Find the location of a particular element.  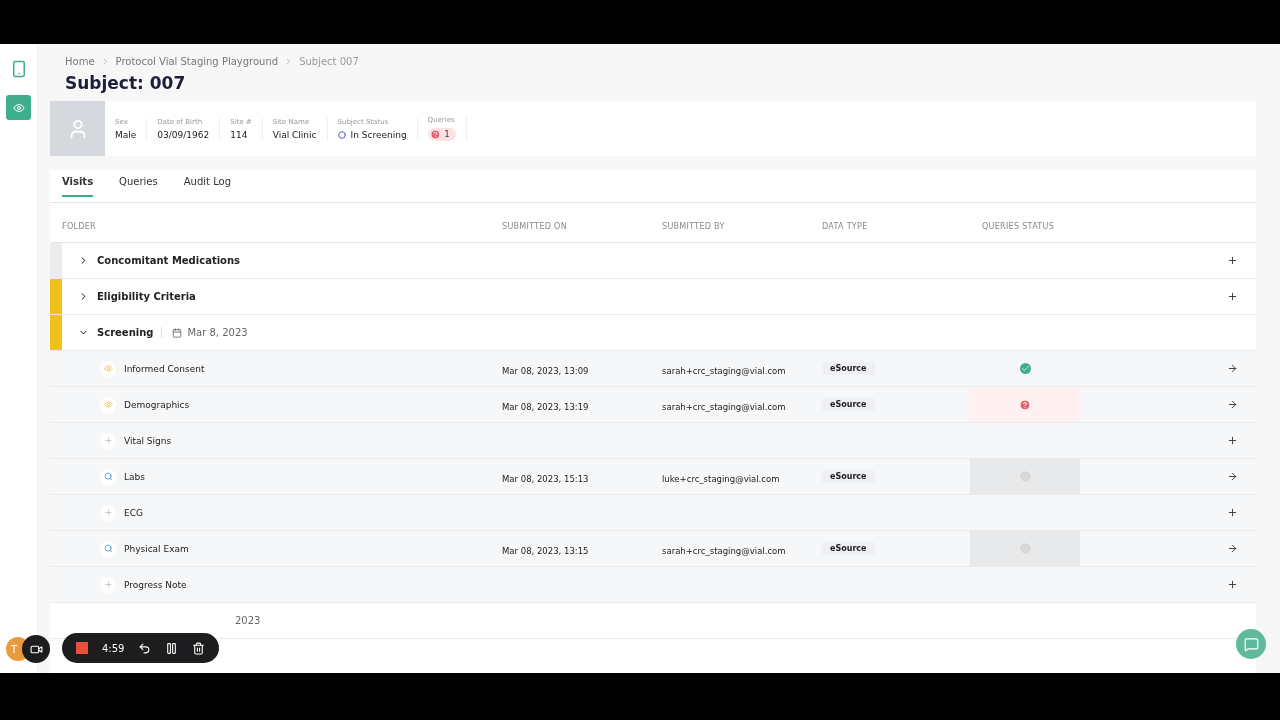

trash-icon is located at coordinates (199, 648).